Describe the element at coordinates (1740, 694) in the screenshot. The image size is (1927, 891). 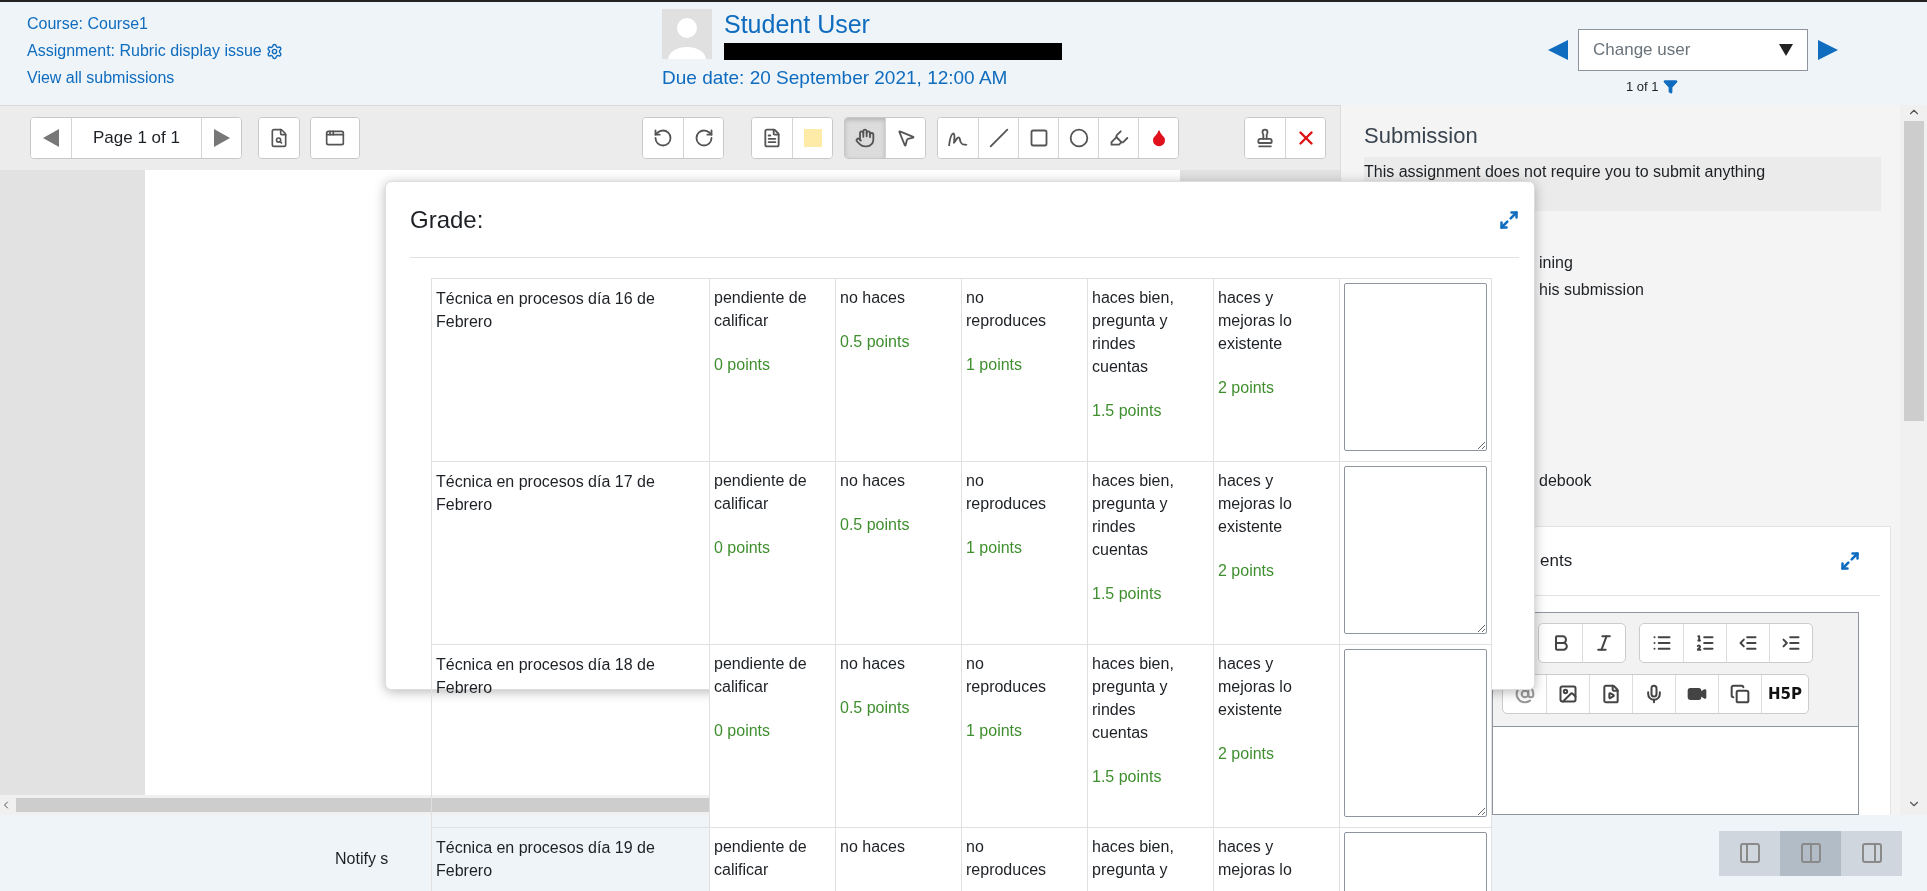
I see `copy-icon` at that location.